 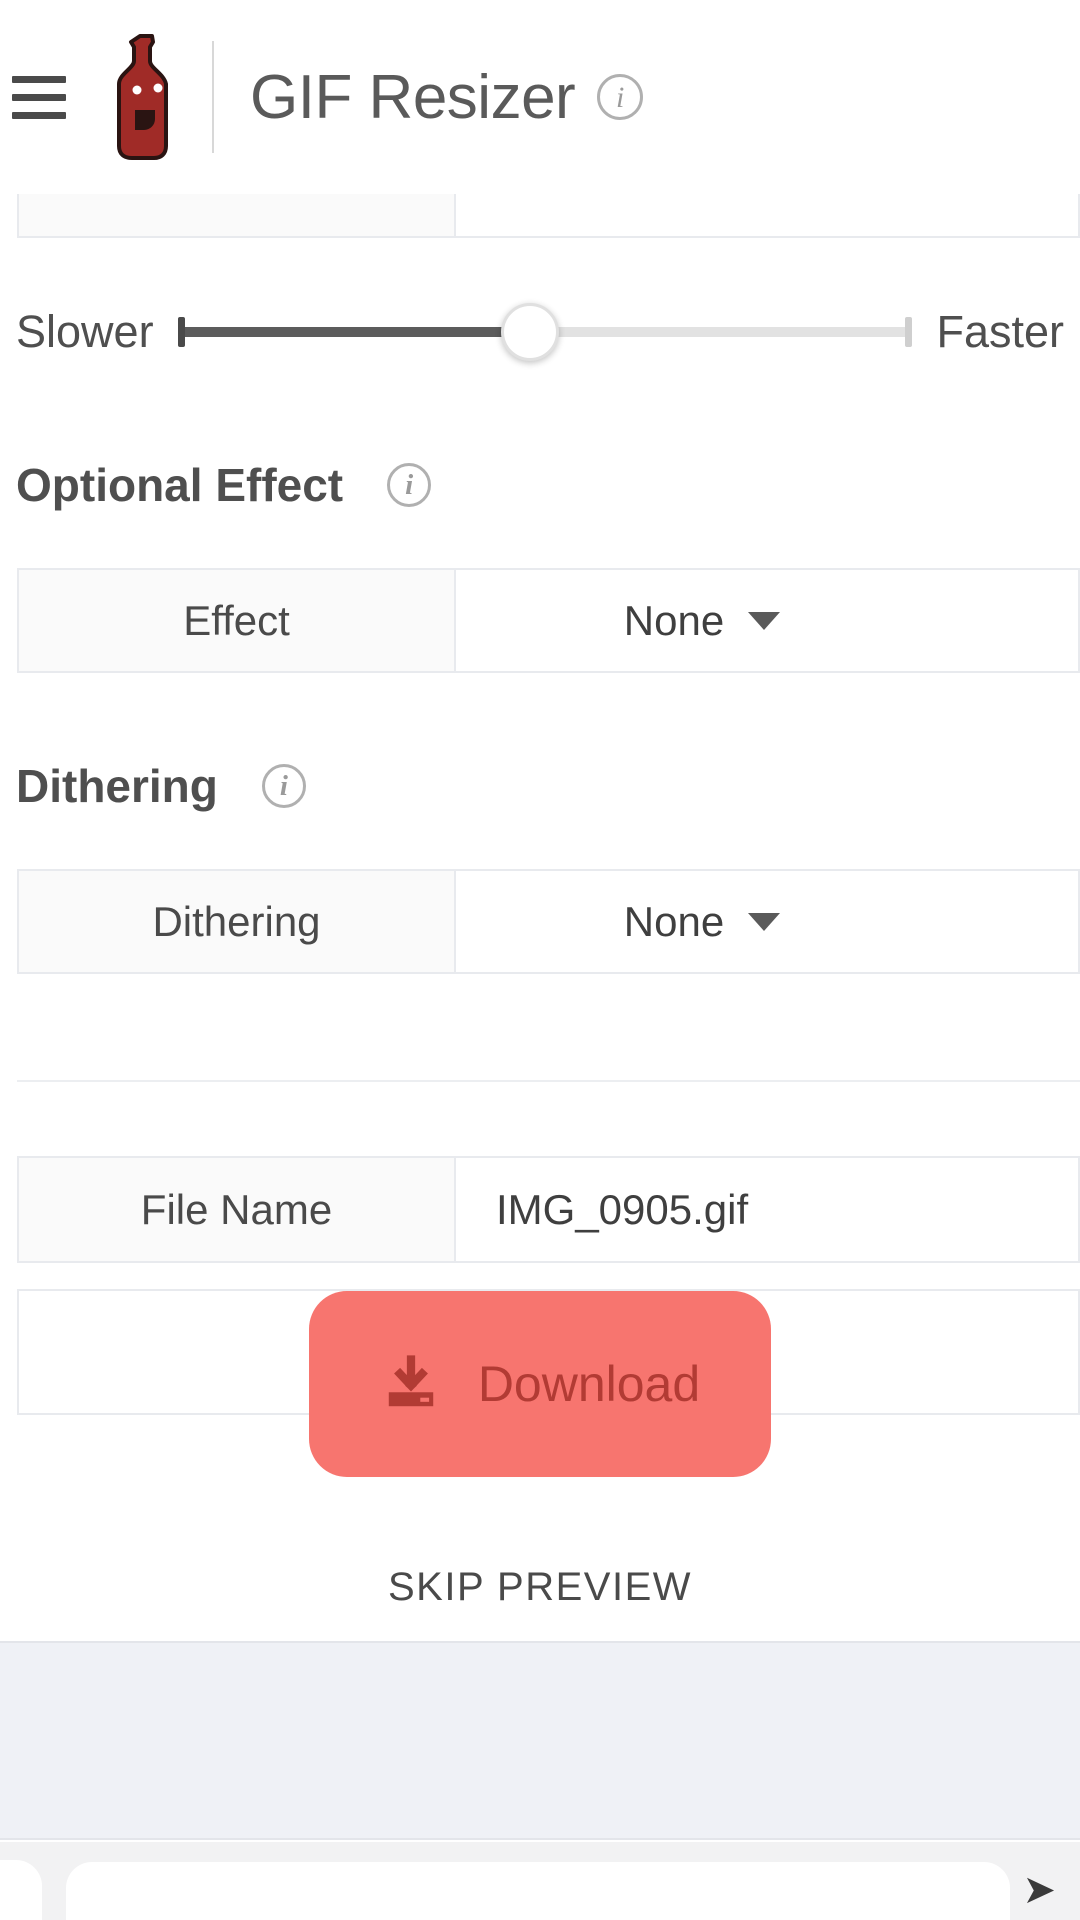 I want to click on header-info-icon: i, so click(x=620, y=97).